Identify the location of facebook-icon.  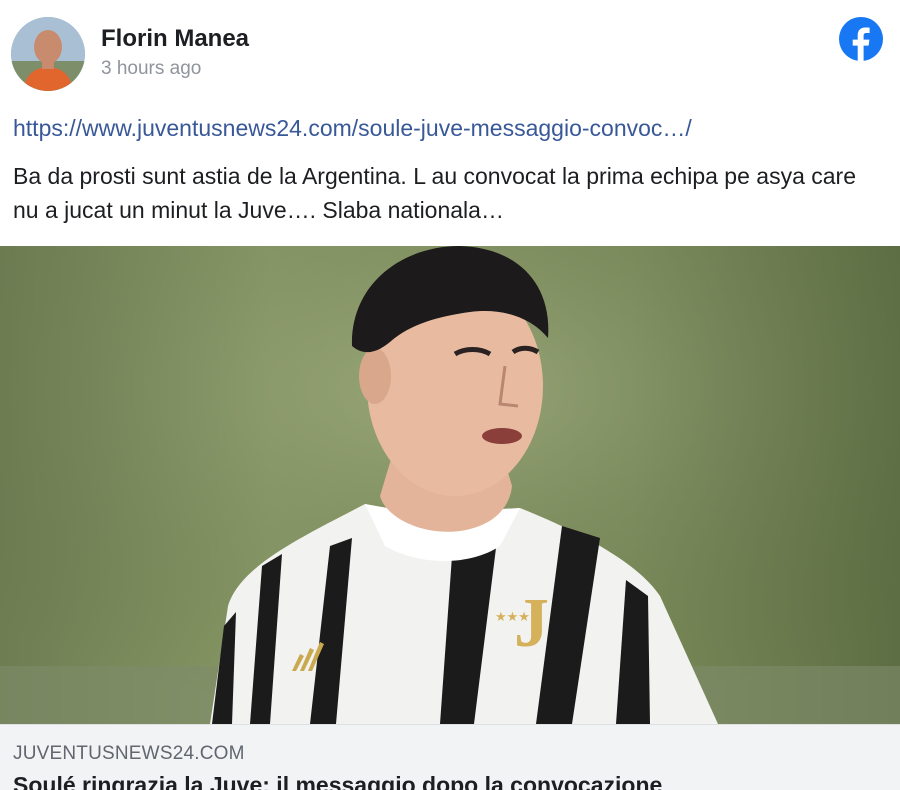
(861, 39).